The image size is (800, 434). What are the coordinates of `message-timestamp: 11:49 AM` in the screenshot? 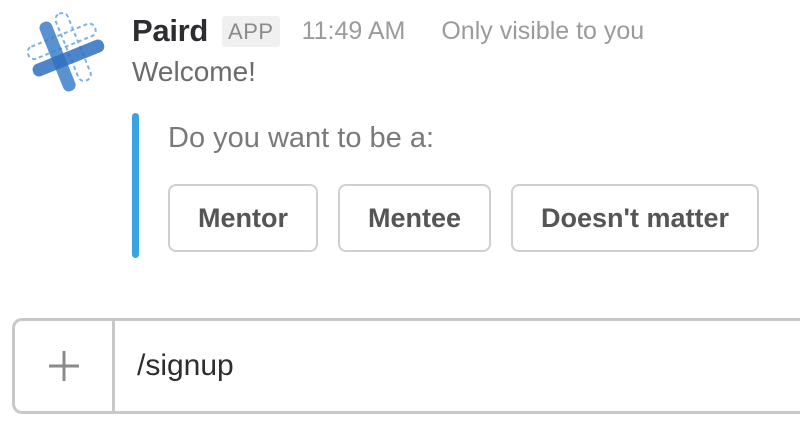 It's located at (354, 31).